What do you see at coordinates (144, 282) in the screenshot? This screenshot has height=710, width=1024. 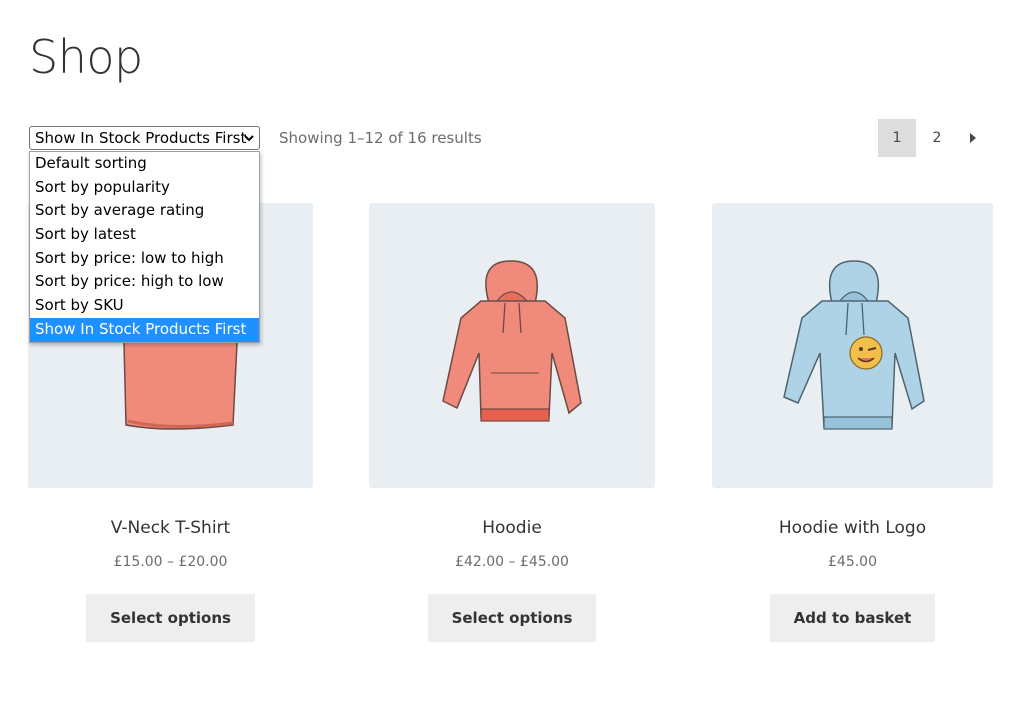 I see `sort-option-price-desc: Sort by price: high to low` at bounding box center [144, 282].